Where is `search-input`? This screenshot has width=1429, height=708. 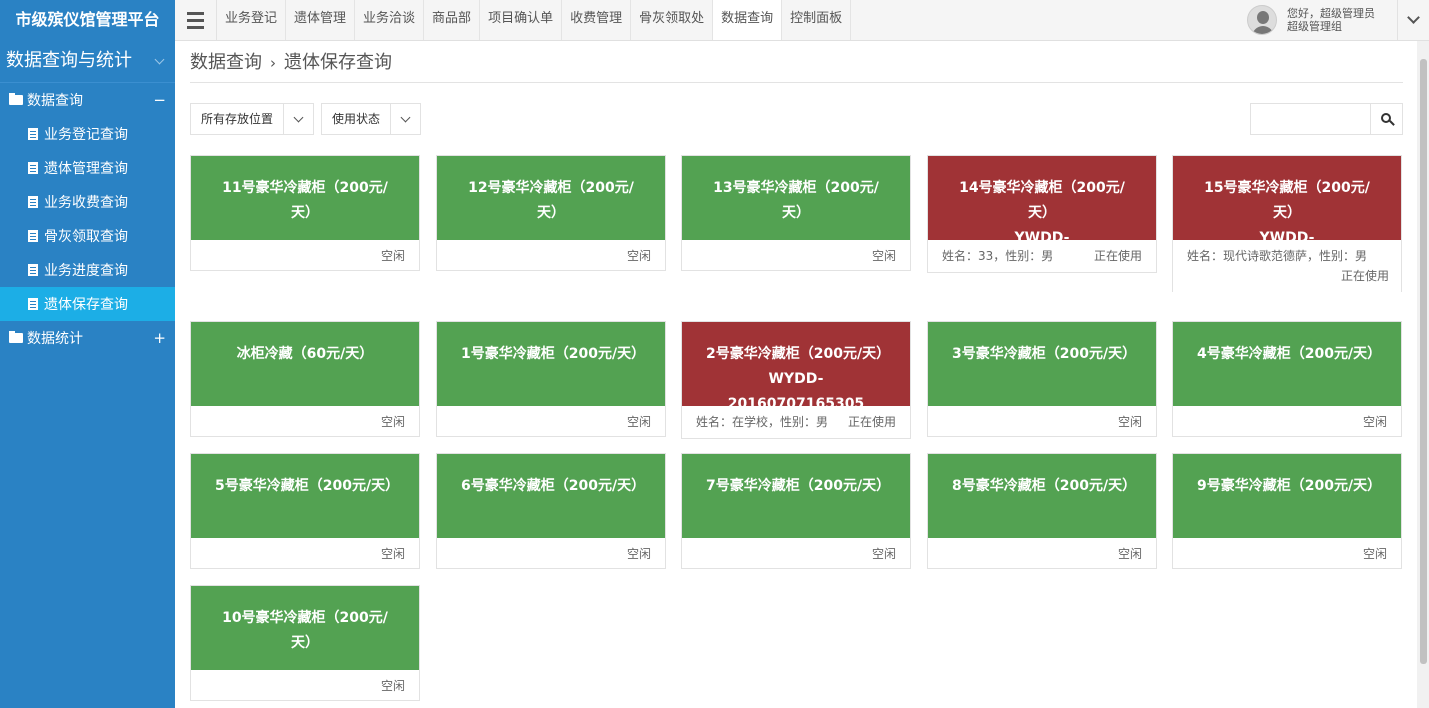 search-input is located at coordinates (1311, 119).